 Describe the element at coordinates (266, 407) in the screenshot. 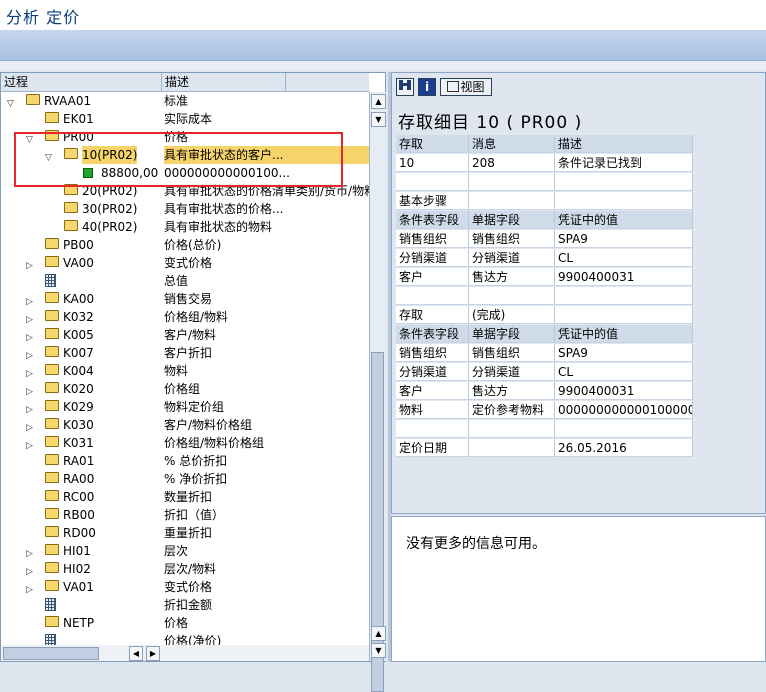

I see `tree-row-description: 物料定价组` at that location.